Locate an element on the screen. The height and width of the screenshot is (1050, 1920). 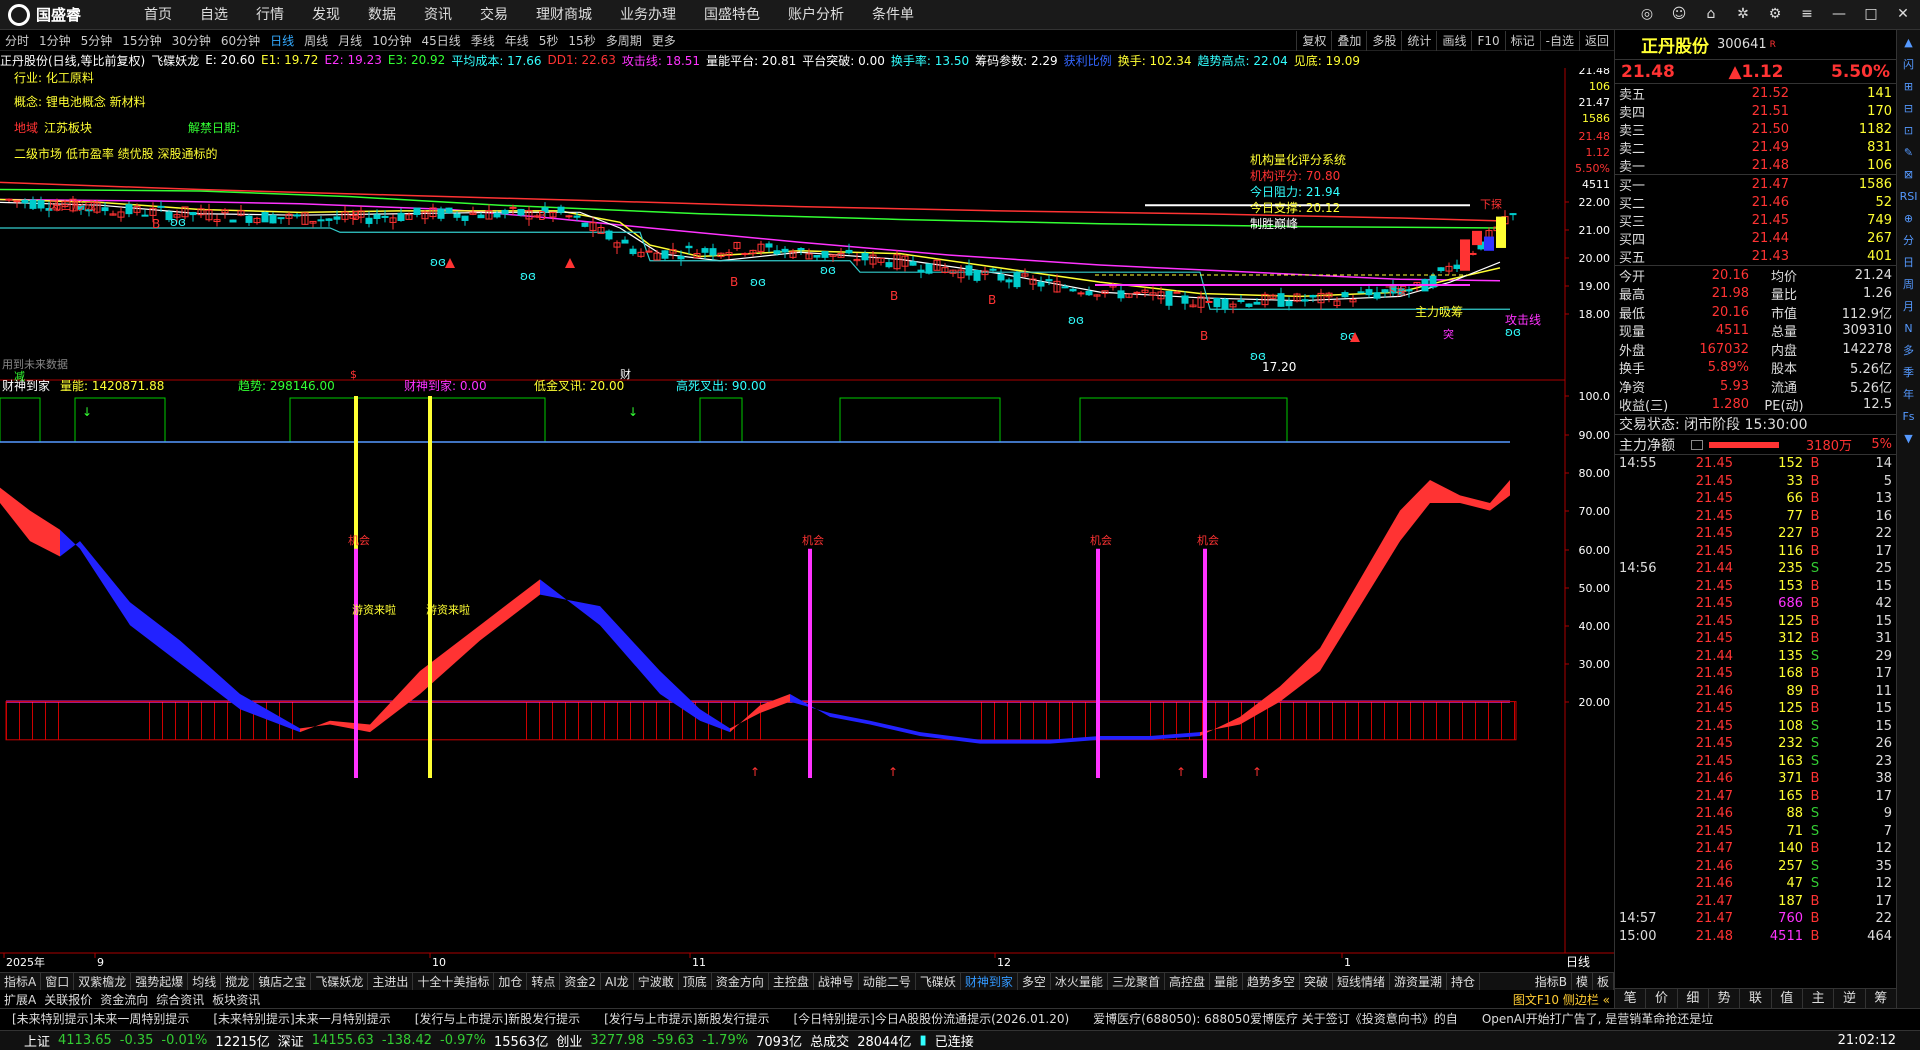
indicator-tab: 飞碟妖 is located at coordinates (938, 981).